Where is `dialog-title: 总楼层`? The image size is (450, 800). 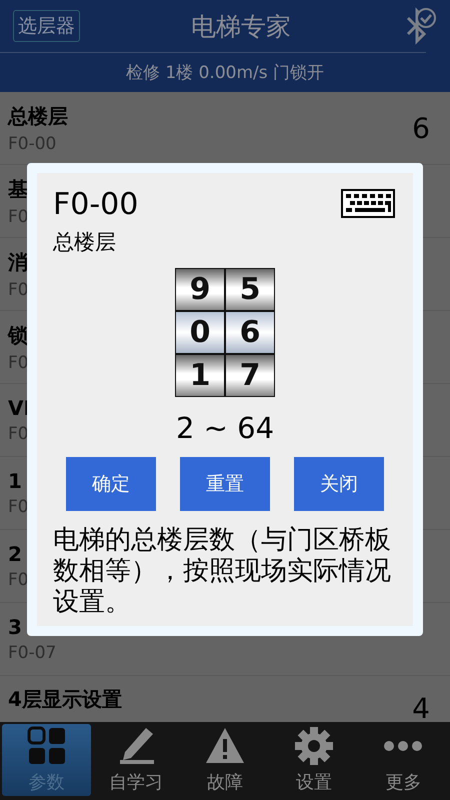
dialog-title: 总楼层 is located at coordinates (84, 242).